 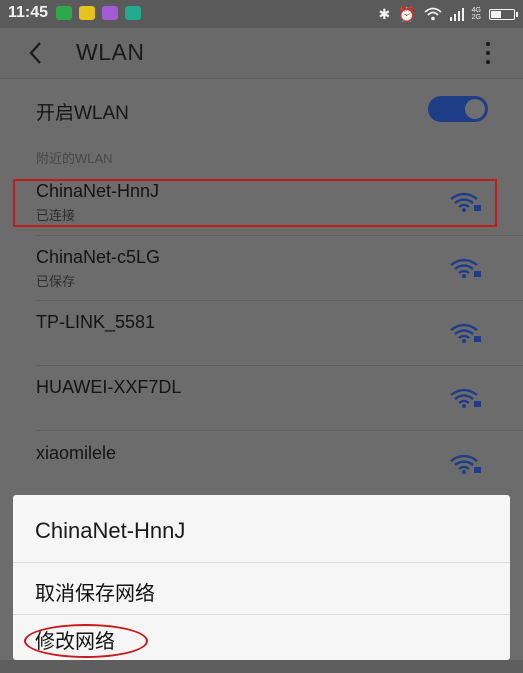 I want to click on network-item: ChinaNet-c5LG 已保存, so click(x=261, y=268).